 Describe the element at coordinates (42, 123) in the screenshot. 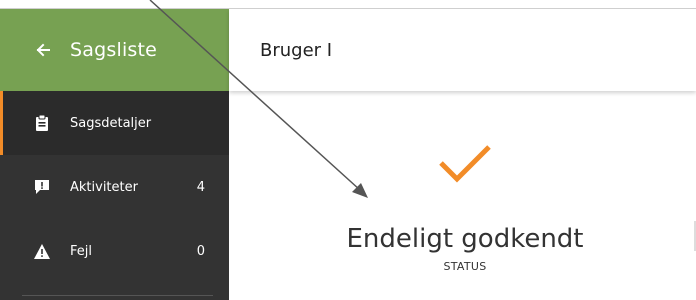

I see `clipboard-icon` at that location.